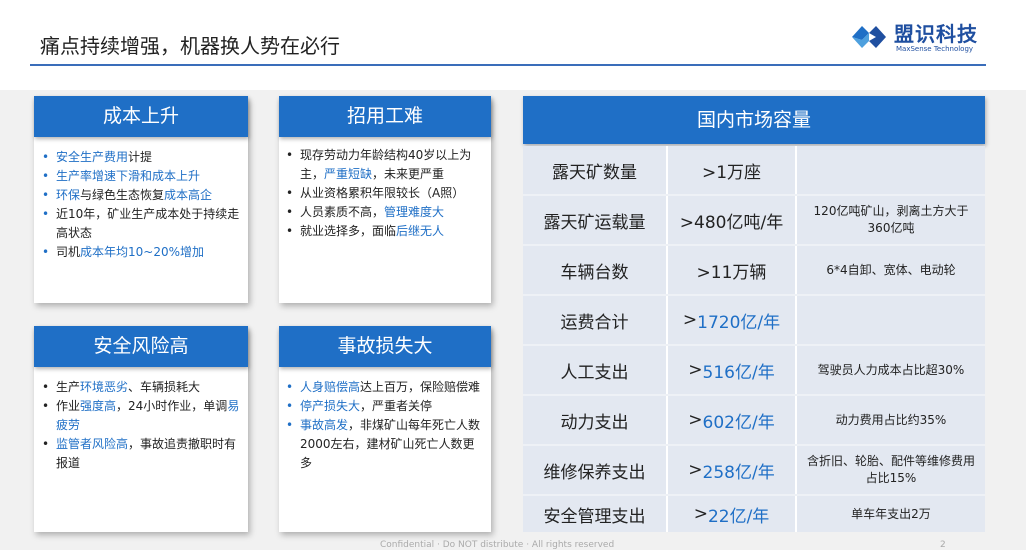  Describe the element at coordinates (386, 444) in the screenshot. I see `list-item: 事故高发，非煤矿山每年死亡人数 2000左右，建材矿山死亡人数更多` at that location.